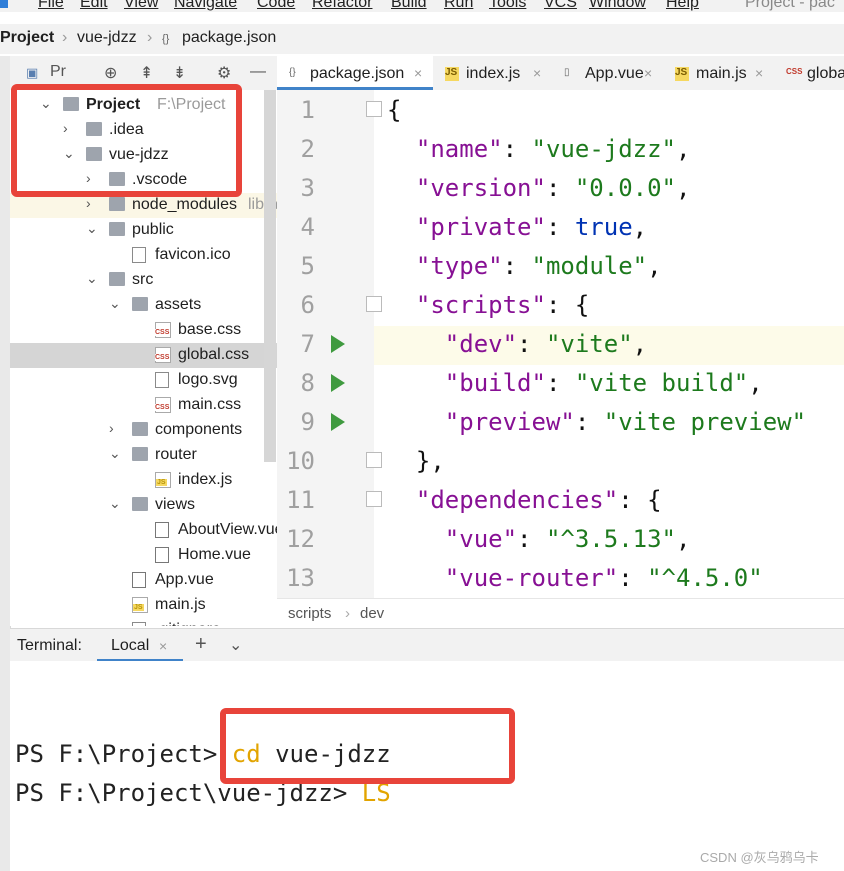 This screenshot has width=844, height=871. What do you see at coordinates (49, 645) in the screenshot?
I see `terminal-label: Terminal:` at bounding box center [49, 645].